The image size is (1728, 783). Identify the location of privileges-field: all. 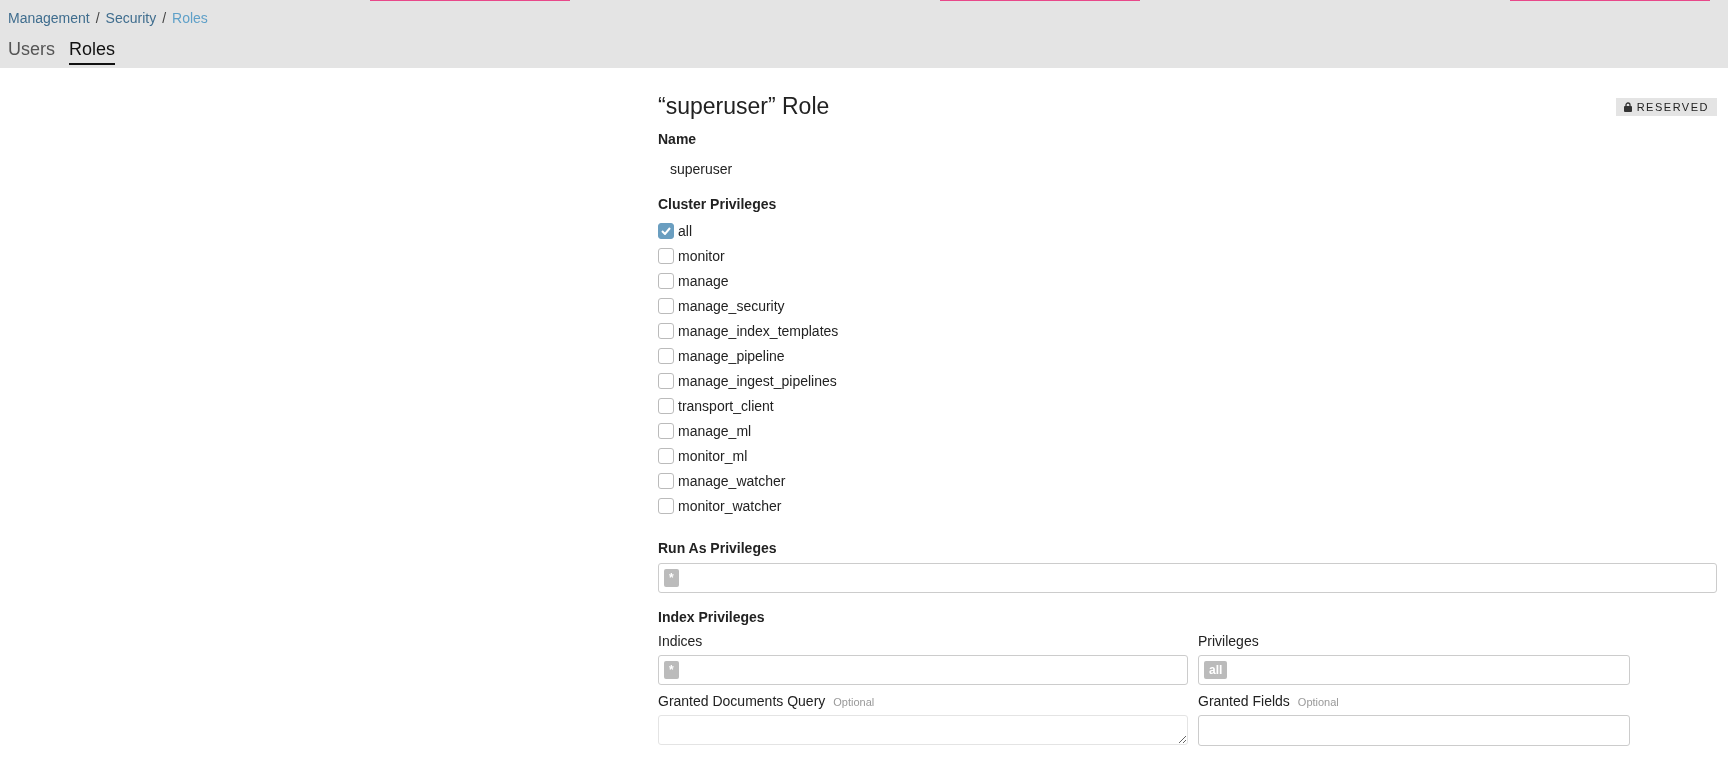
(1414, 670).